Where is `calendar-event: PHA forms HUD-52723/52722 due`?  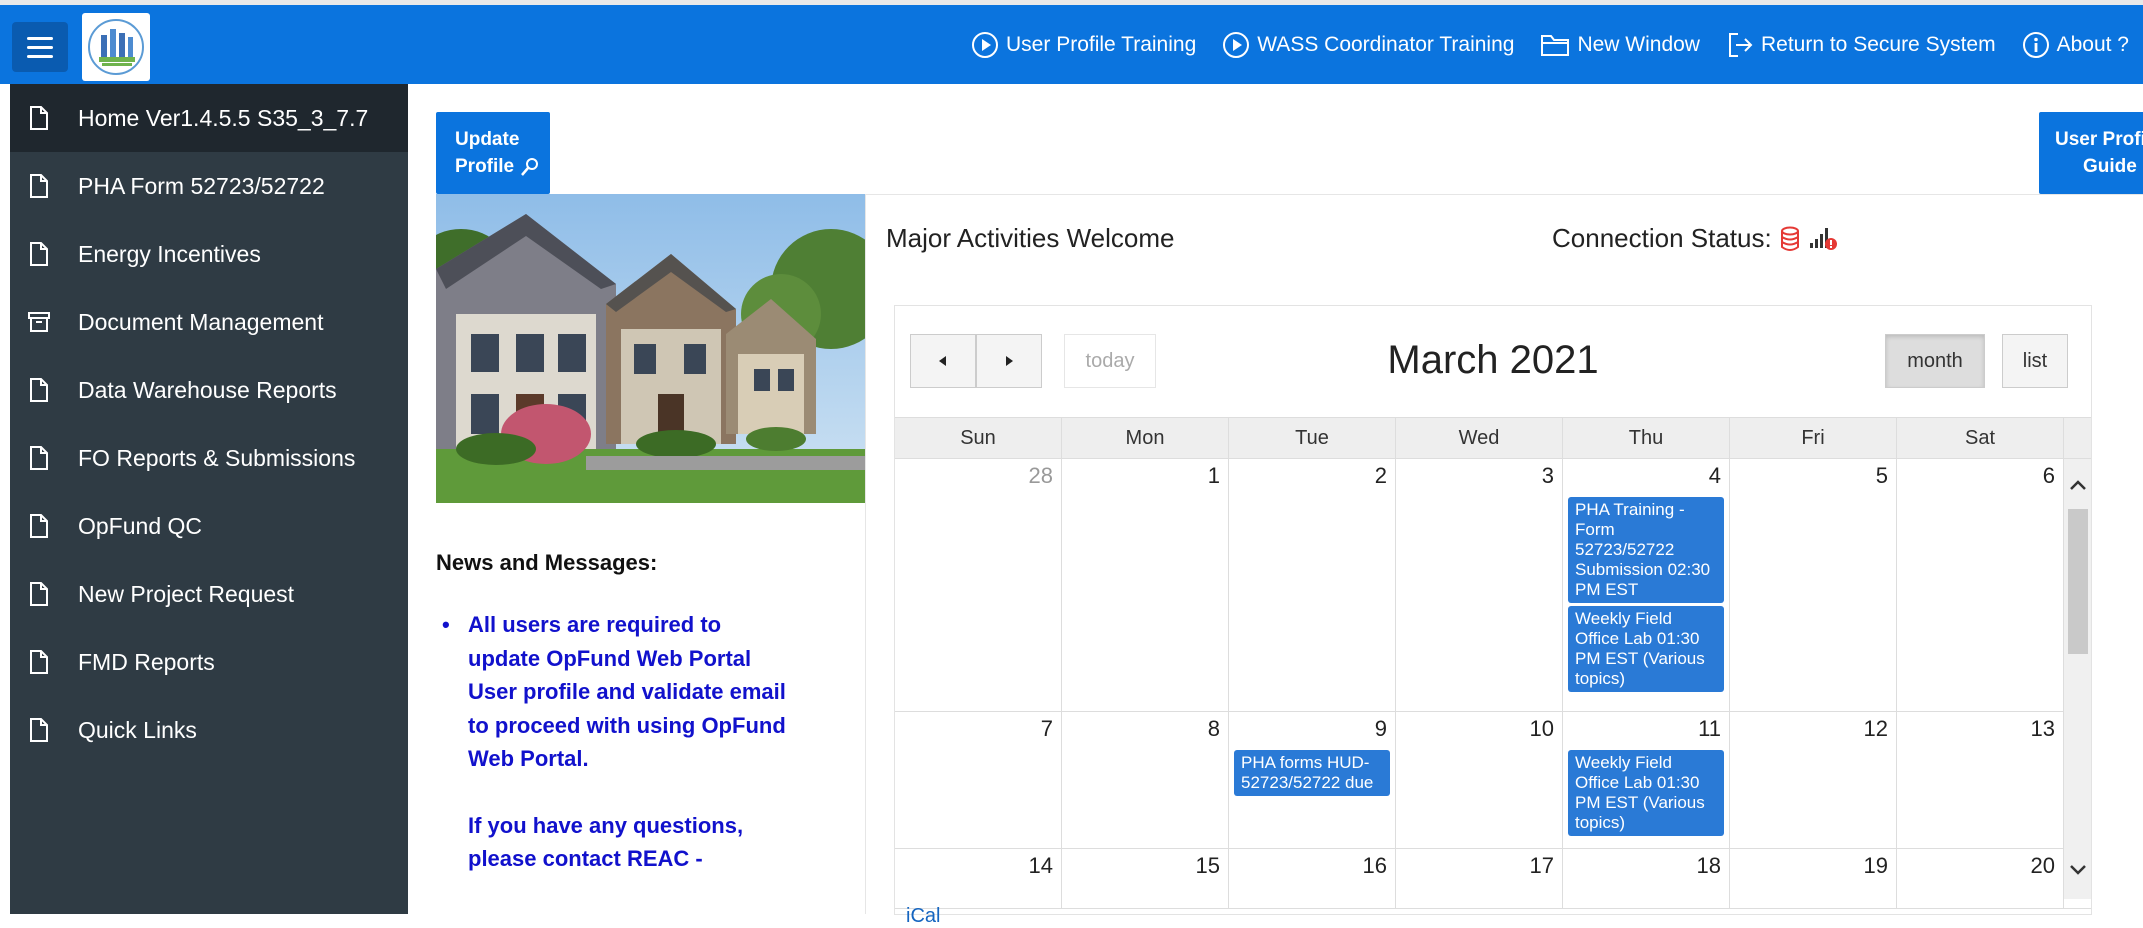 calendar-event: PHA forms HUD-52723/52722 due is located at coordinates (1312, 773).